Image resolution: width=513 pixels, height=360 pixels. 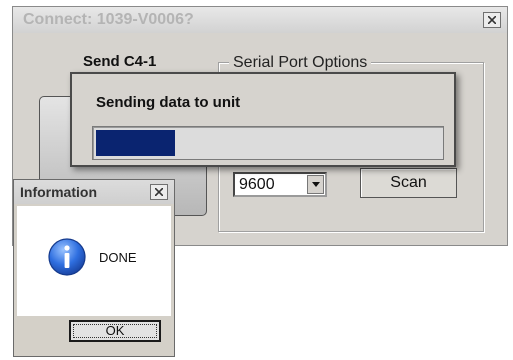 I want to click on baud-rate-select: 9600, so click(x=280, y=184).